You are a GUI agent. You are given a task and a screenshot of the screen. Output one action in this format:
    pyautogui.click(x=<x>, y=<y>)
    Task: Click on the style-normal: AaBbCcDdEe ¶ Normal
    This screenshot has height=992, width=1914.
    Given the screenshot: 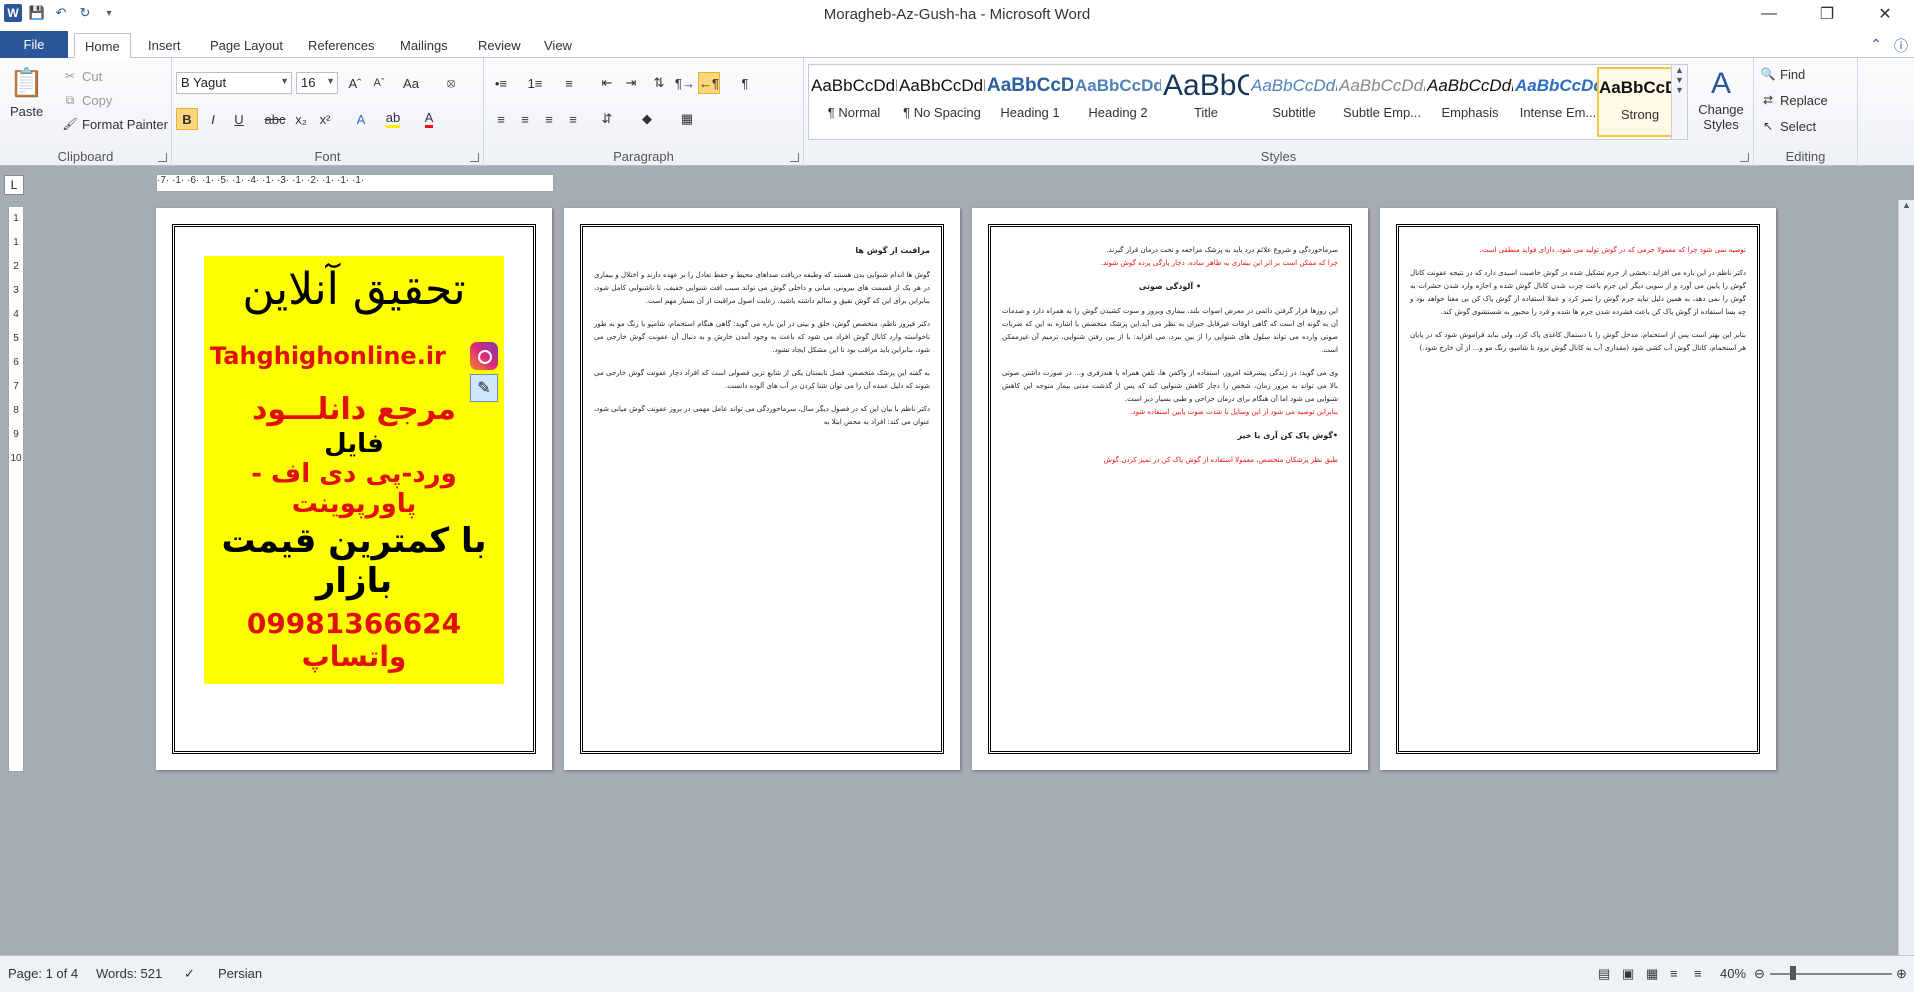 What is the action you would take?
    pyautogui.click(x=854, y=102)
    